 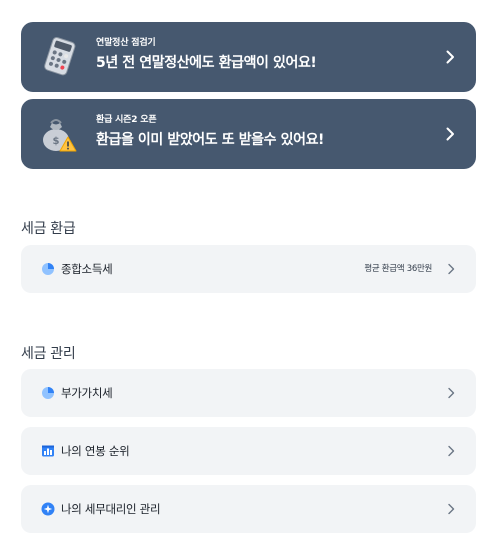 I want to click on list-item-comprehensive-income-tax: 종합소득세 평균 환급액 36만원, so click(x=248, y=269).